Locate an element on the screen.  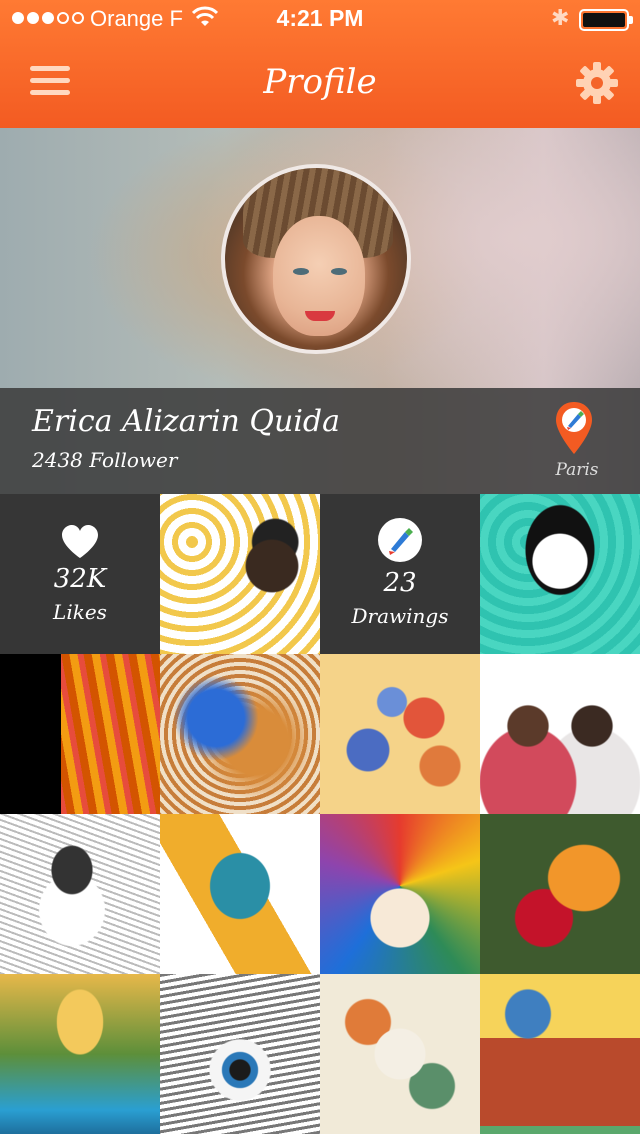
nav-bar: Profile is located at coordinates (320, 84).